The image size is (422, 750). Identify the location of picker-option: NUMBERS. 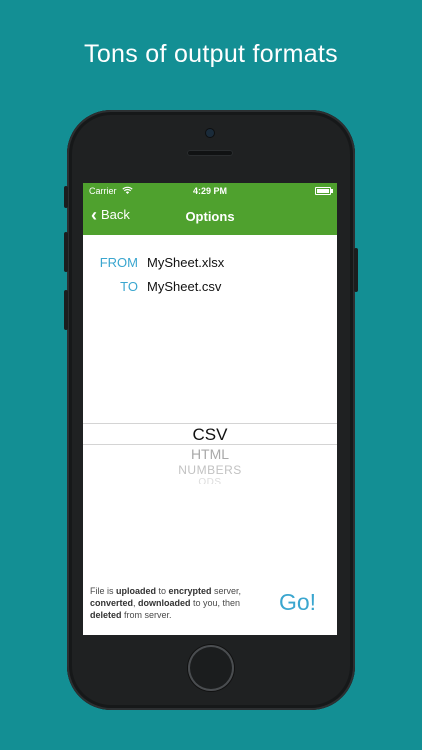
(210, 470).